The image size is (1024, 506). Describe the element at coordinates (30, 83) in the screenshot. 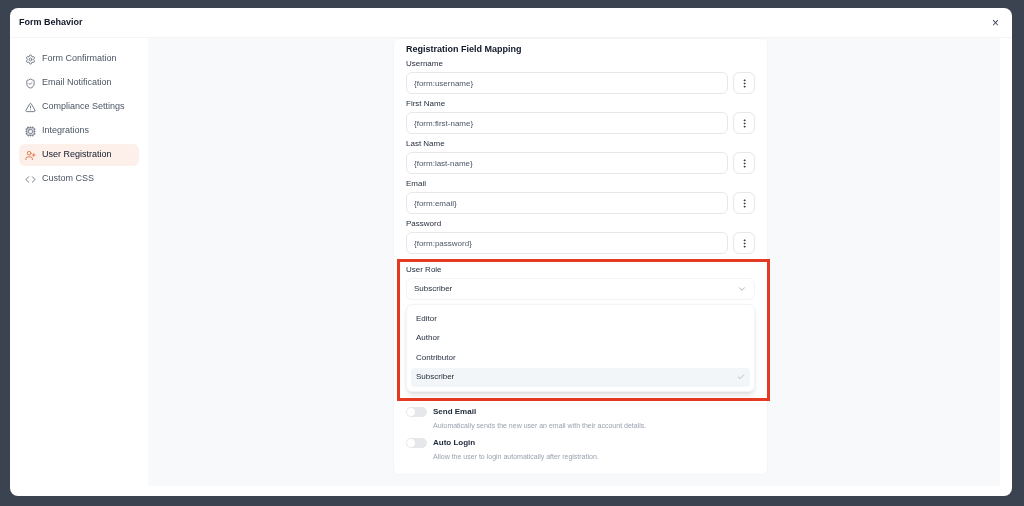

I see `shield-icon` at that location.